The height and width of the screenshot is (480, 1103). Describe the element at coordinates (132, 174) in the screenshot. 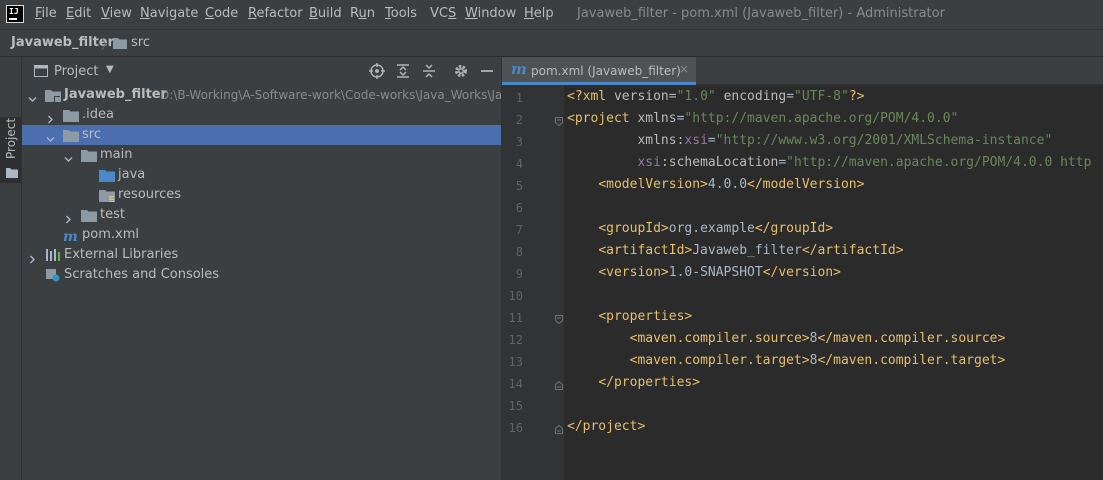

I see `tree-item-label: java` at that location.